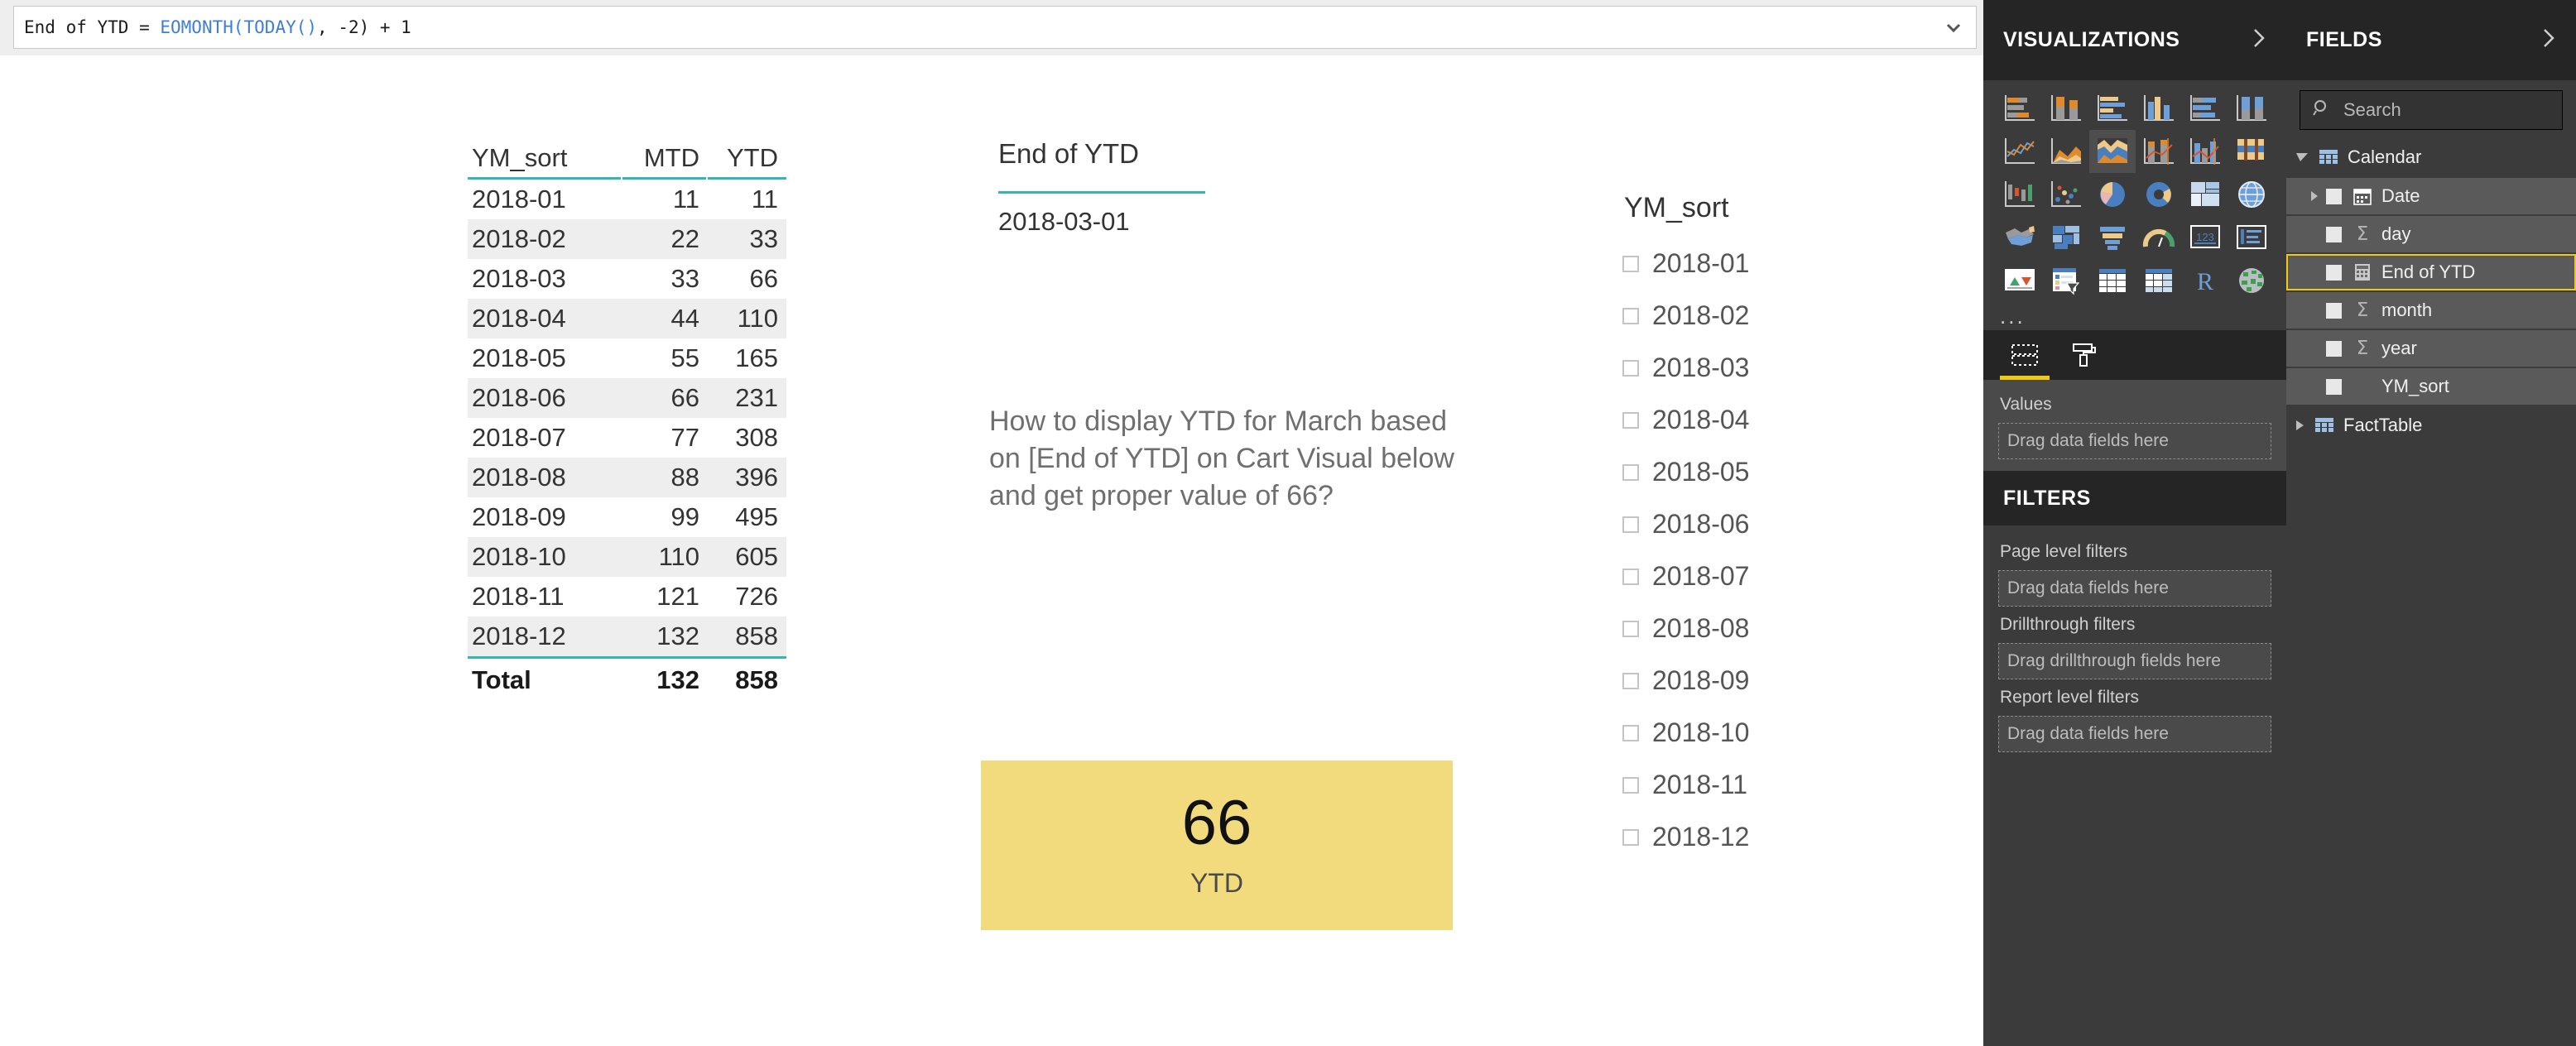 This screenshot has height=1046, width=2576. Describe the element at coordinates (627, 477) in the screenshot. I see `table-row: 2018-08 88 396` at that location.